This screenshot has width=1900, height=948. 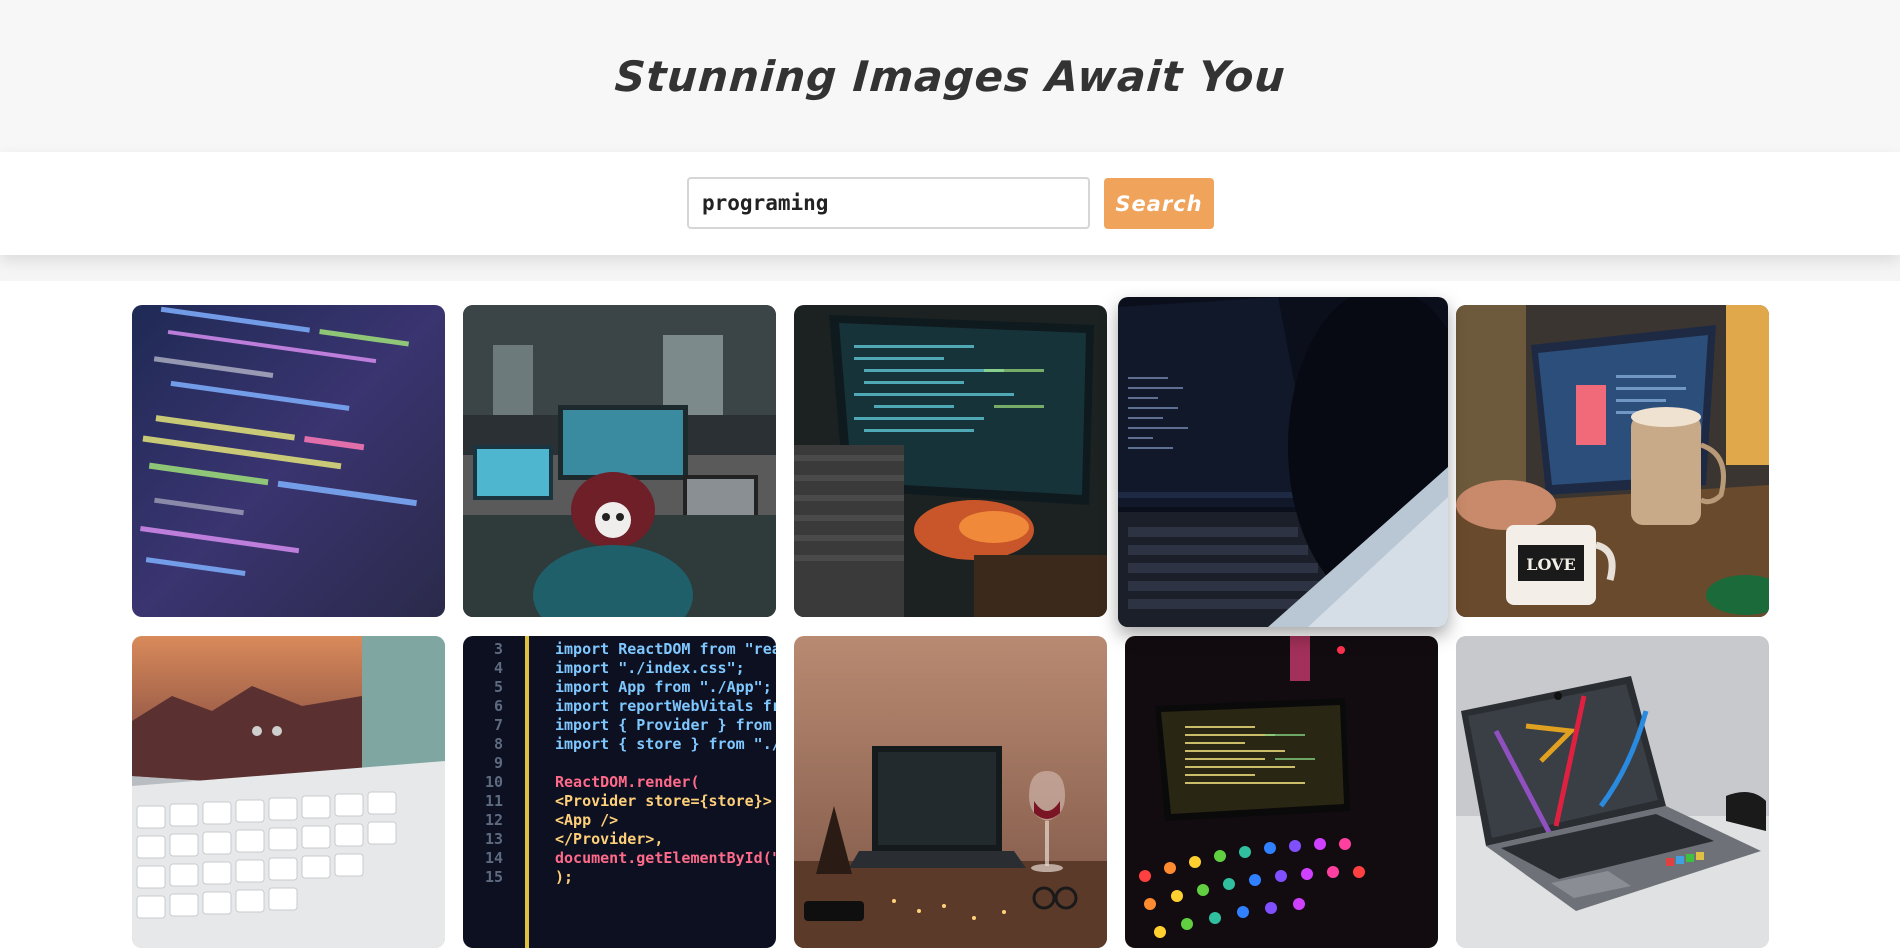 I want to click on code-line-number: 9, so click(x=498, y=763).